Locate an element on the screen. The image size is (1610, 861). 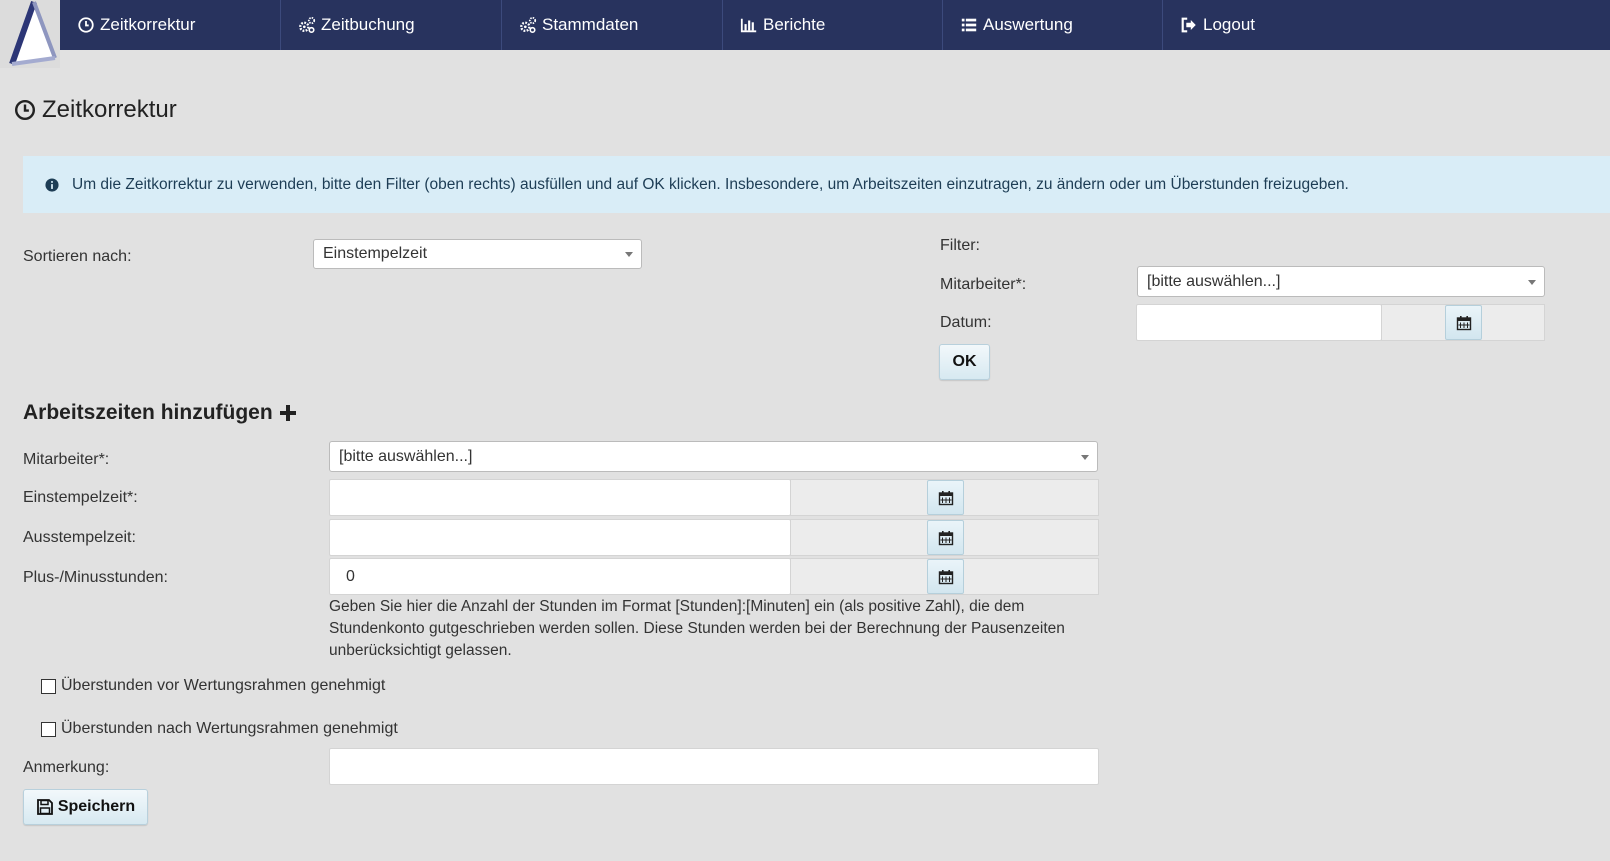
clock-in-calendar-button is located at coordinates (945, 497).